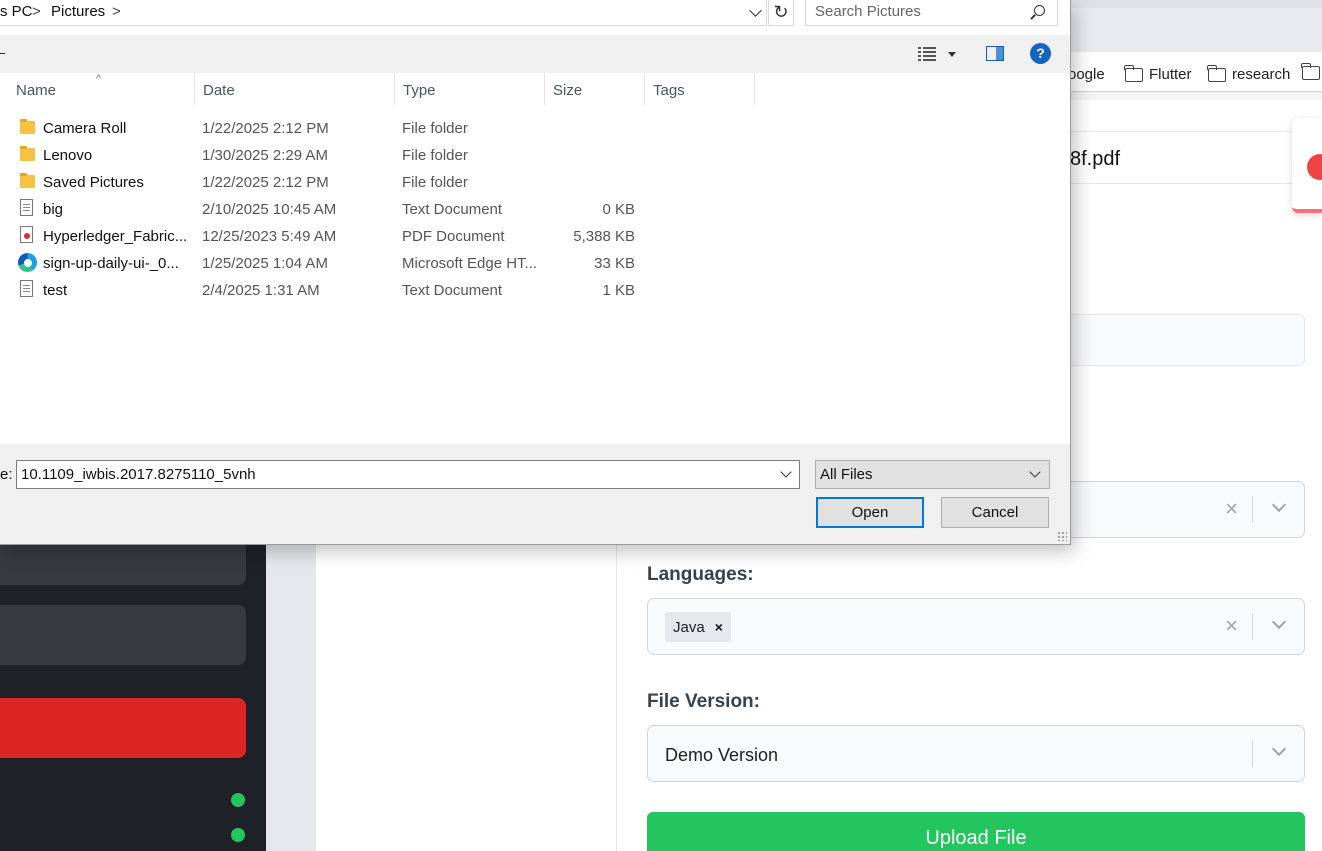  What do you see at coordinates (53, 209) in the screenshot?
I see `file-name: big` at bounding box center [53, 209].